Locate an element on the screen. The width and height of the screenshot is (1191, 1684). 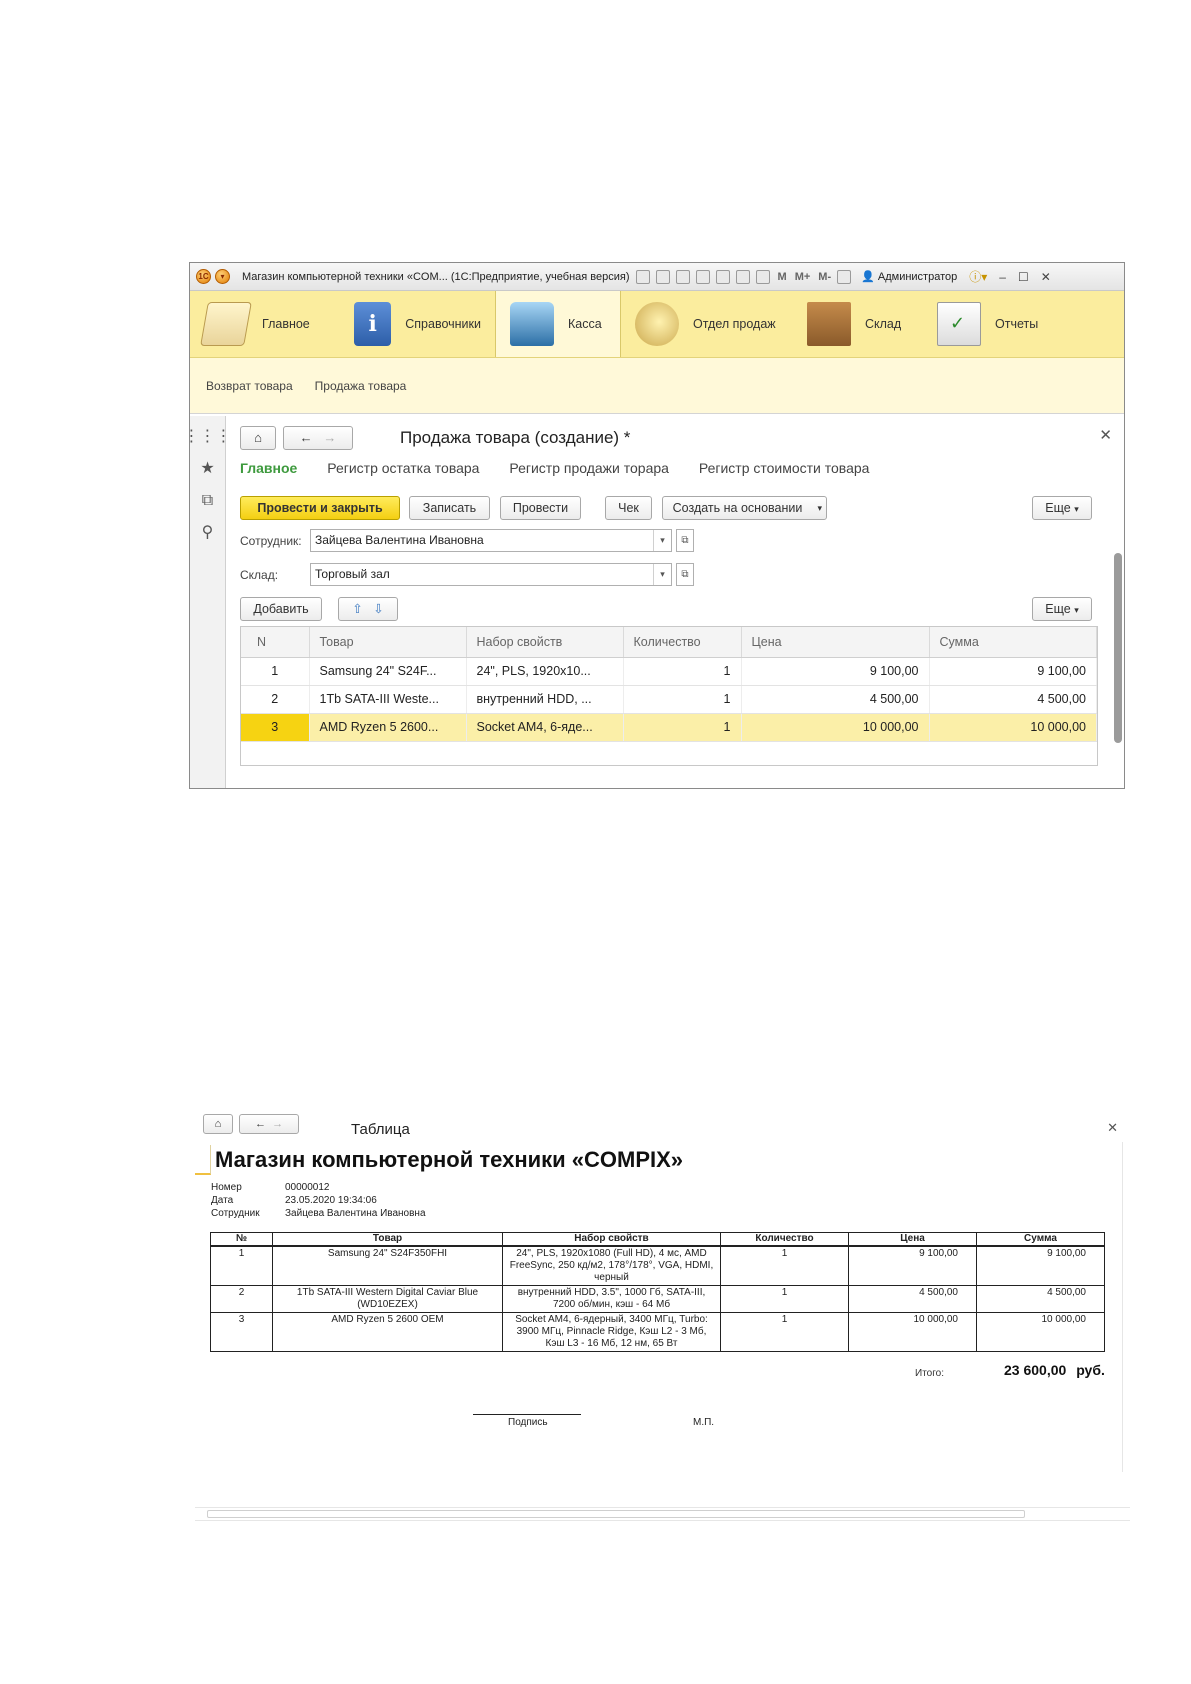
print-icon is located at coordinates (662, 276).